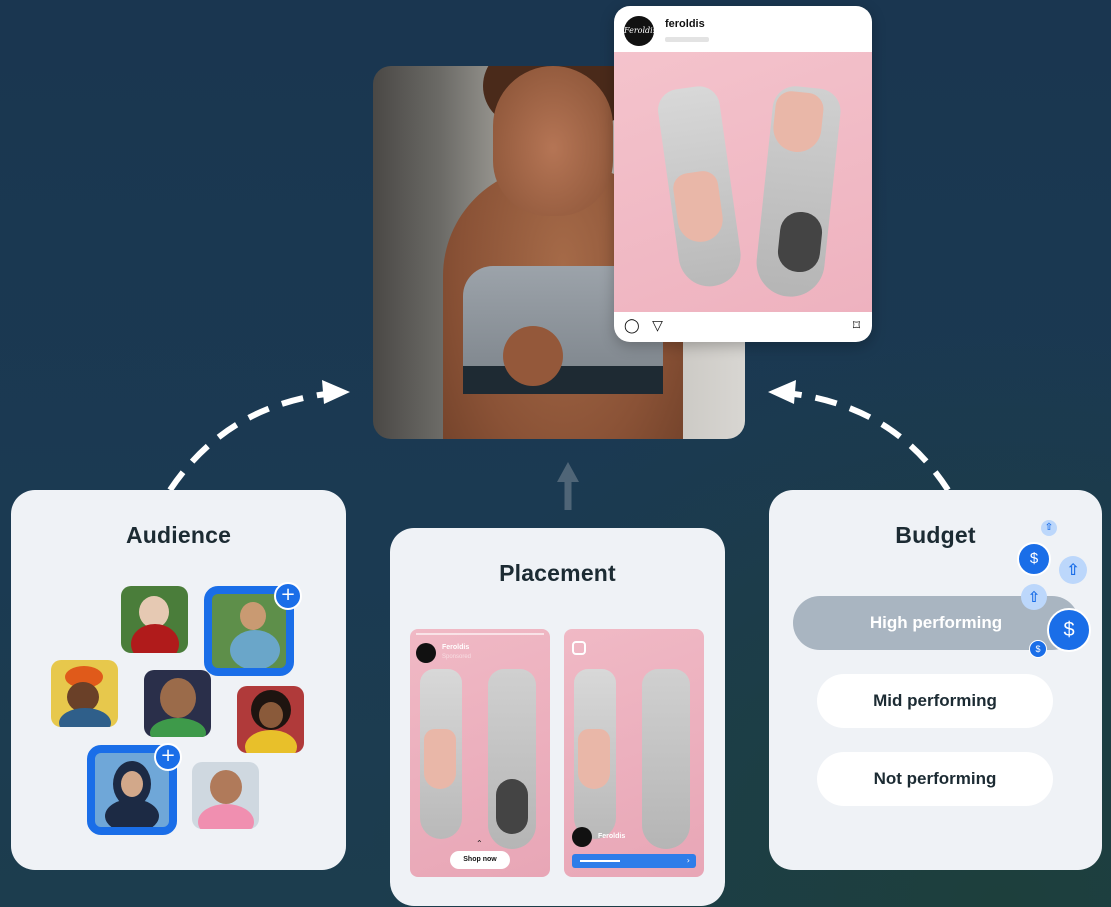  Describe the element at coordinates (685, 24) in the screenshot. I see `account-name: feroldis` at that location.